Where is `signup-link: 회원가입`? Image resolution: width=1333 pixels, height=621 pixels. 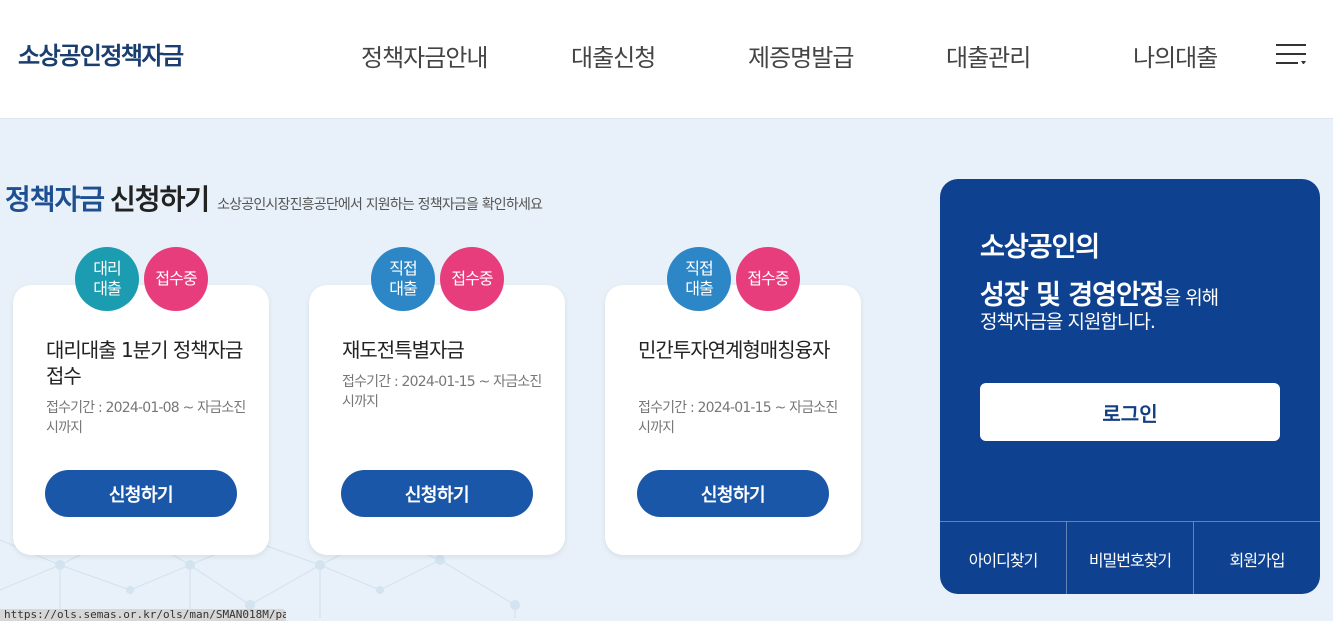 signup-link: 회원가입 is located at coordinates (1256, 558).